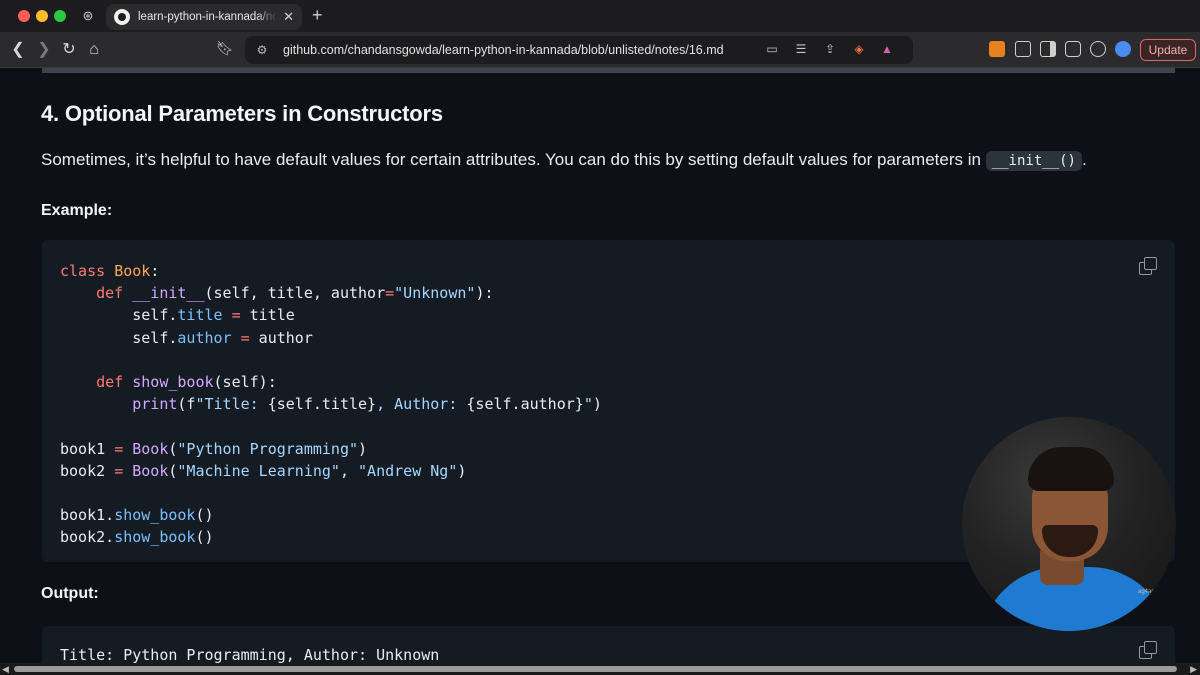  Describe the element at coordinates (1048, 49) in the screenshot. I see `sidebar-icon` at that location.